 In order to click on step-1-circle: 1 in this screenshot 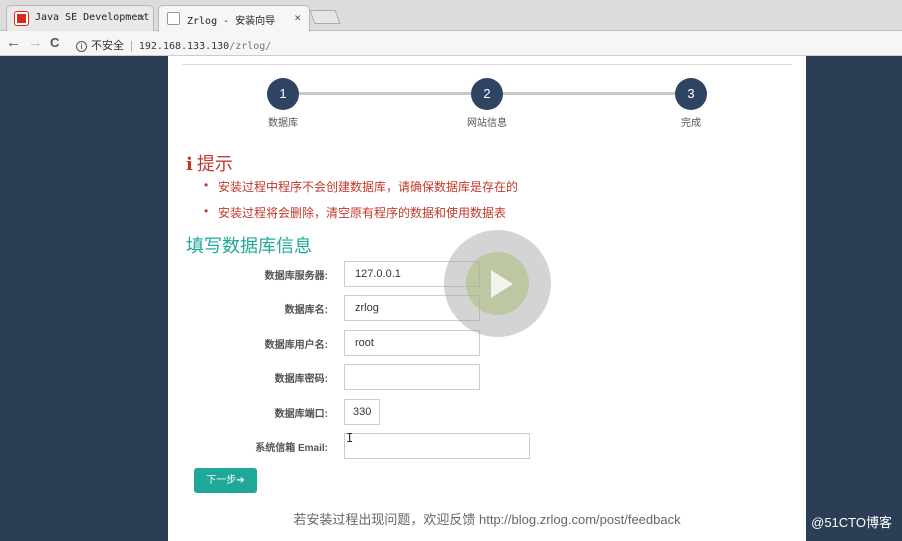, I will do `click(283, 94)`.